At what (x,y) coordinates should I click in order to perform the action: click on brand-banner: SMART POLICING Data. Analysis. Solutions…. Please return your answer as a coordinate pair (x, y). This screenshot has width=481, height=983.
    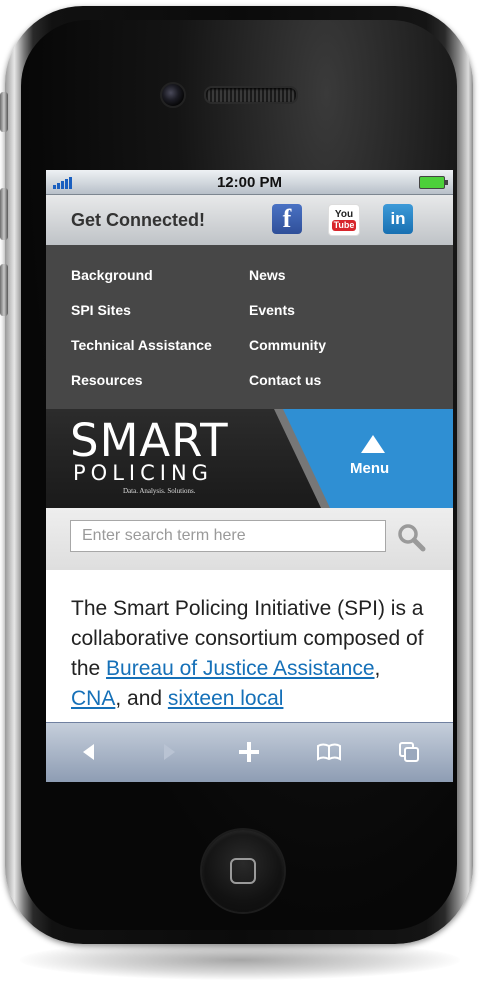
    Looking at the image, I should click on (249, 458).